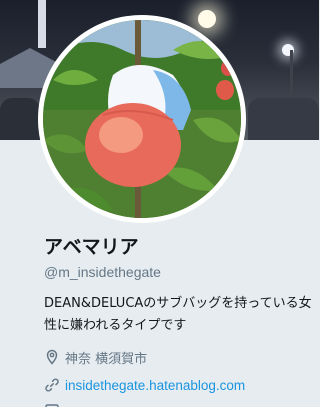  What do you see at coordinates (91, 245) in the screenshot?
I see `display-name: アベマリア` at bounding box center [91, 245].